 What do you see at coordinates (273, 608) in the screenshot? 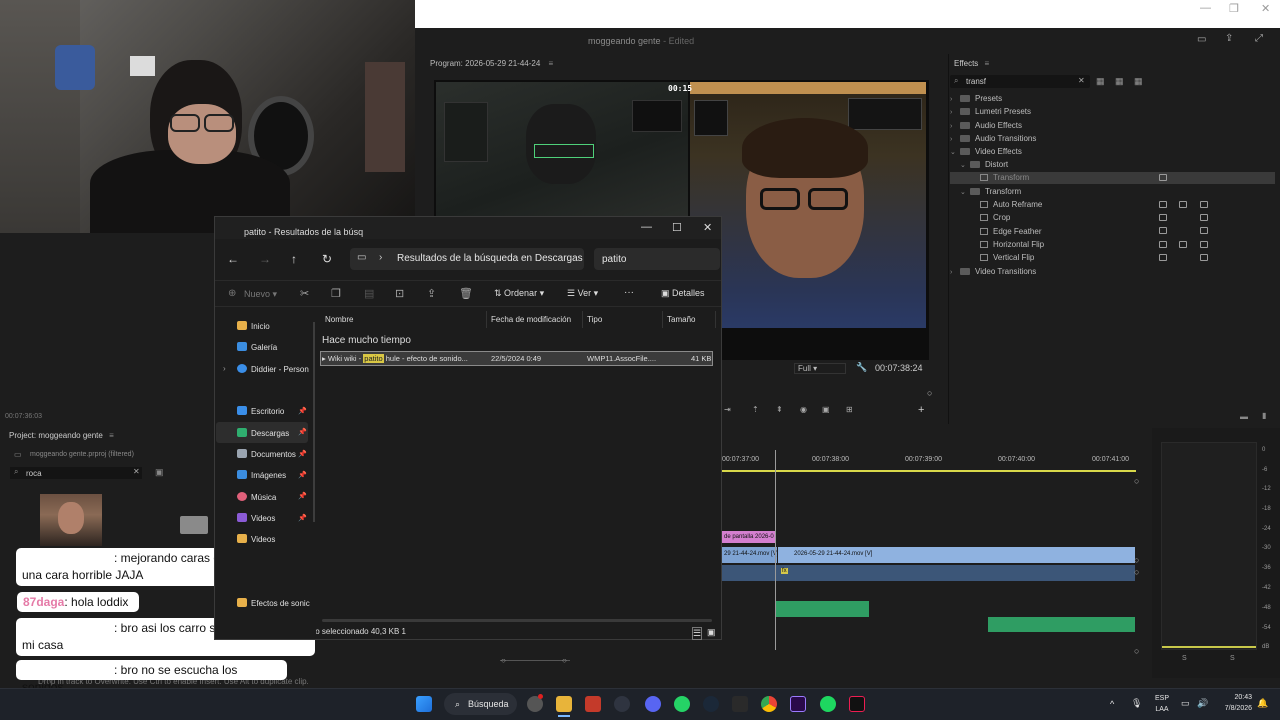
I see `nav-item-efectos: Efectos de sonic` at bounding box center [273, 608].